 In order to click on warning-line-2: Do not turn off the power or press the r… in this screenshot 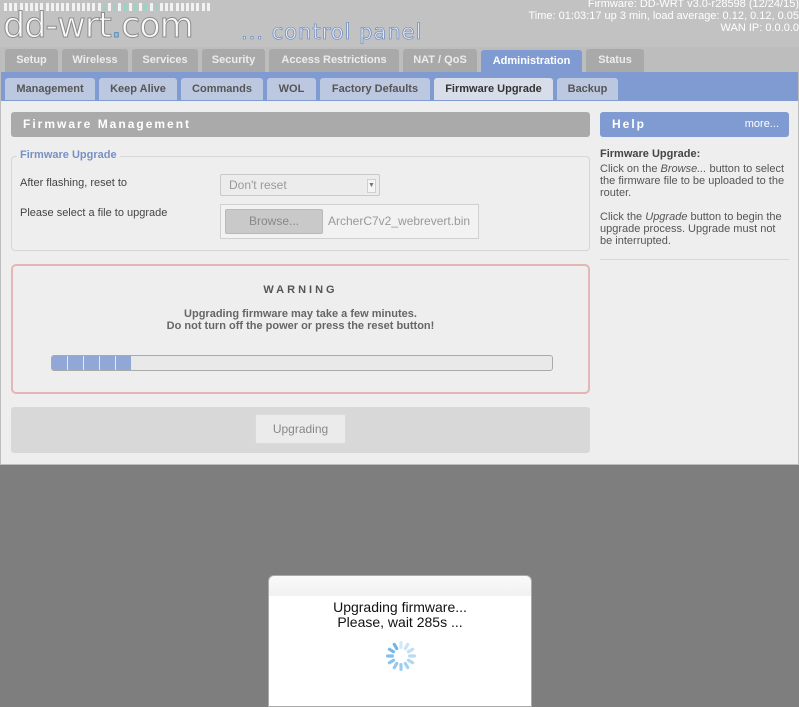, I will do `click(300, 326)`.